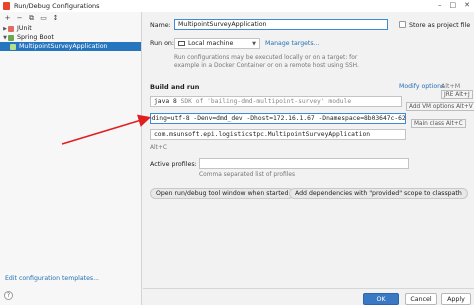 The image size is (474, 305). What do you see at coordinates (451, 86) in the screenshot?
I see `modify-options-shortcut: Alt+M` at bounding box center [451, 86].